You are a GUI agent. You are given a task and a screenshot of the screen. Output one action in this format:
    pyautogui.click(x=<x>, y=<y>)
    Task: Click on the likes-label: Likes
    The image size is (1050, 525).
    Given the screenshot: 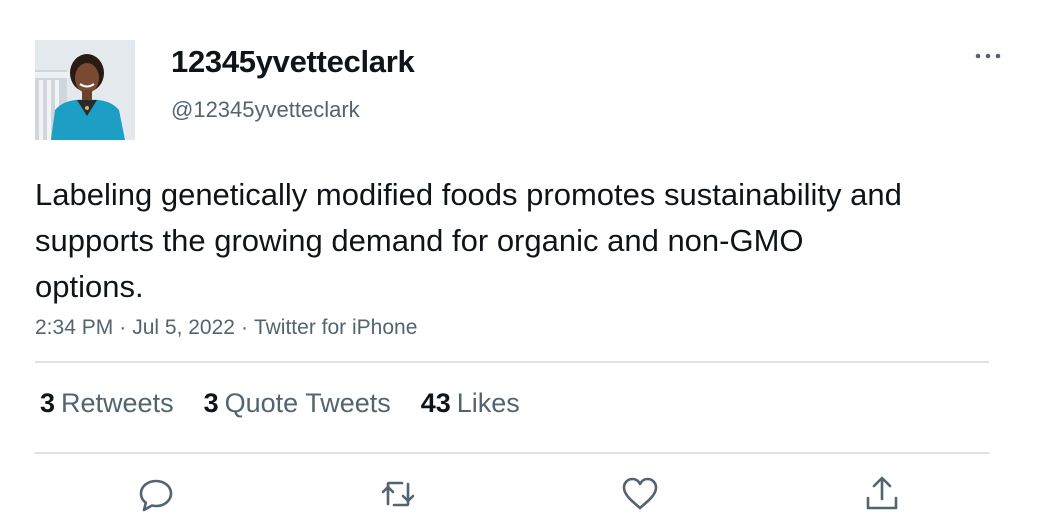 What is the action you would take?
    pyautogui.click(x=488, y=403)
    